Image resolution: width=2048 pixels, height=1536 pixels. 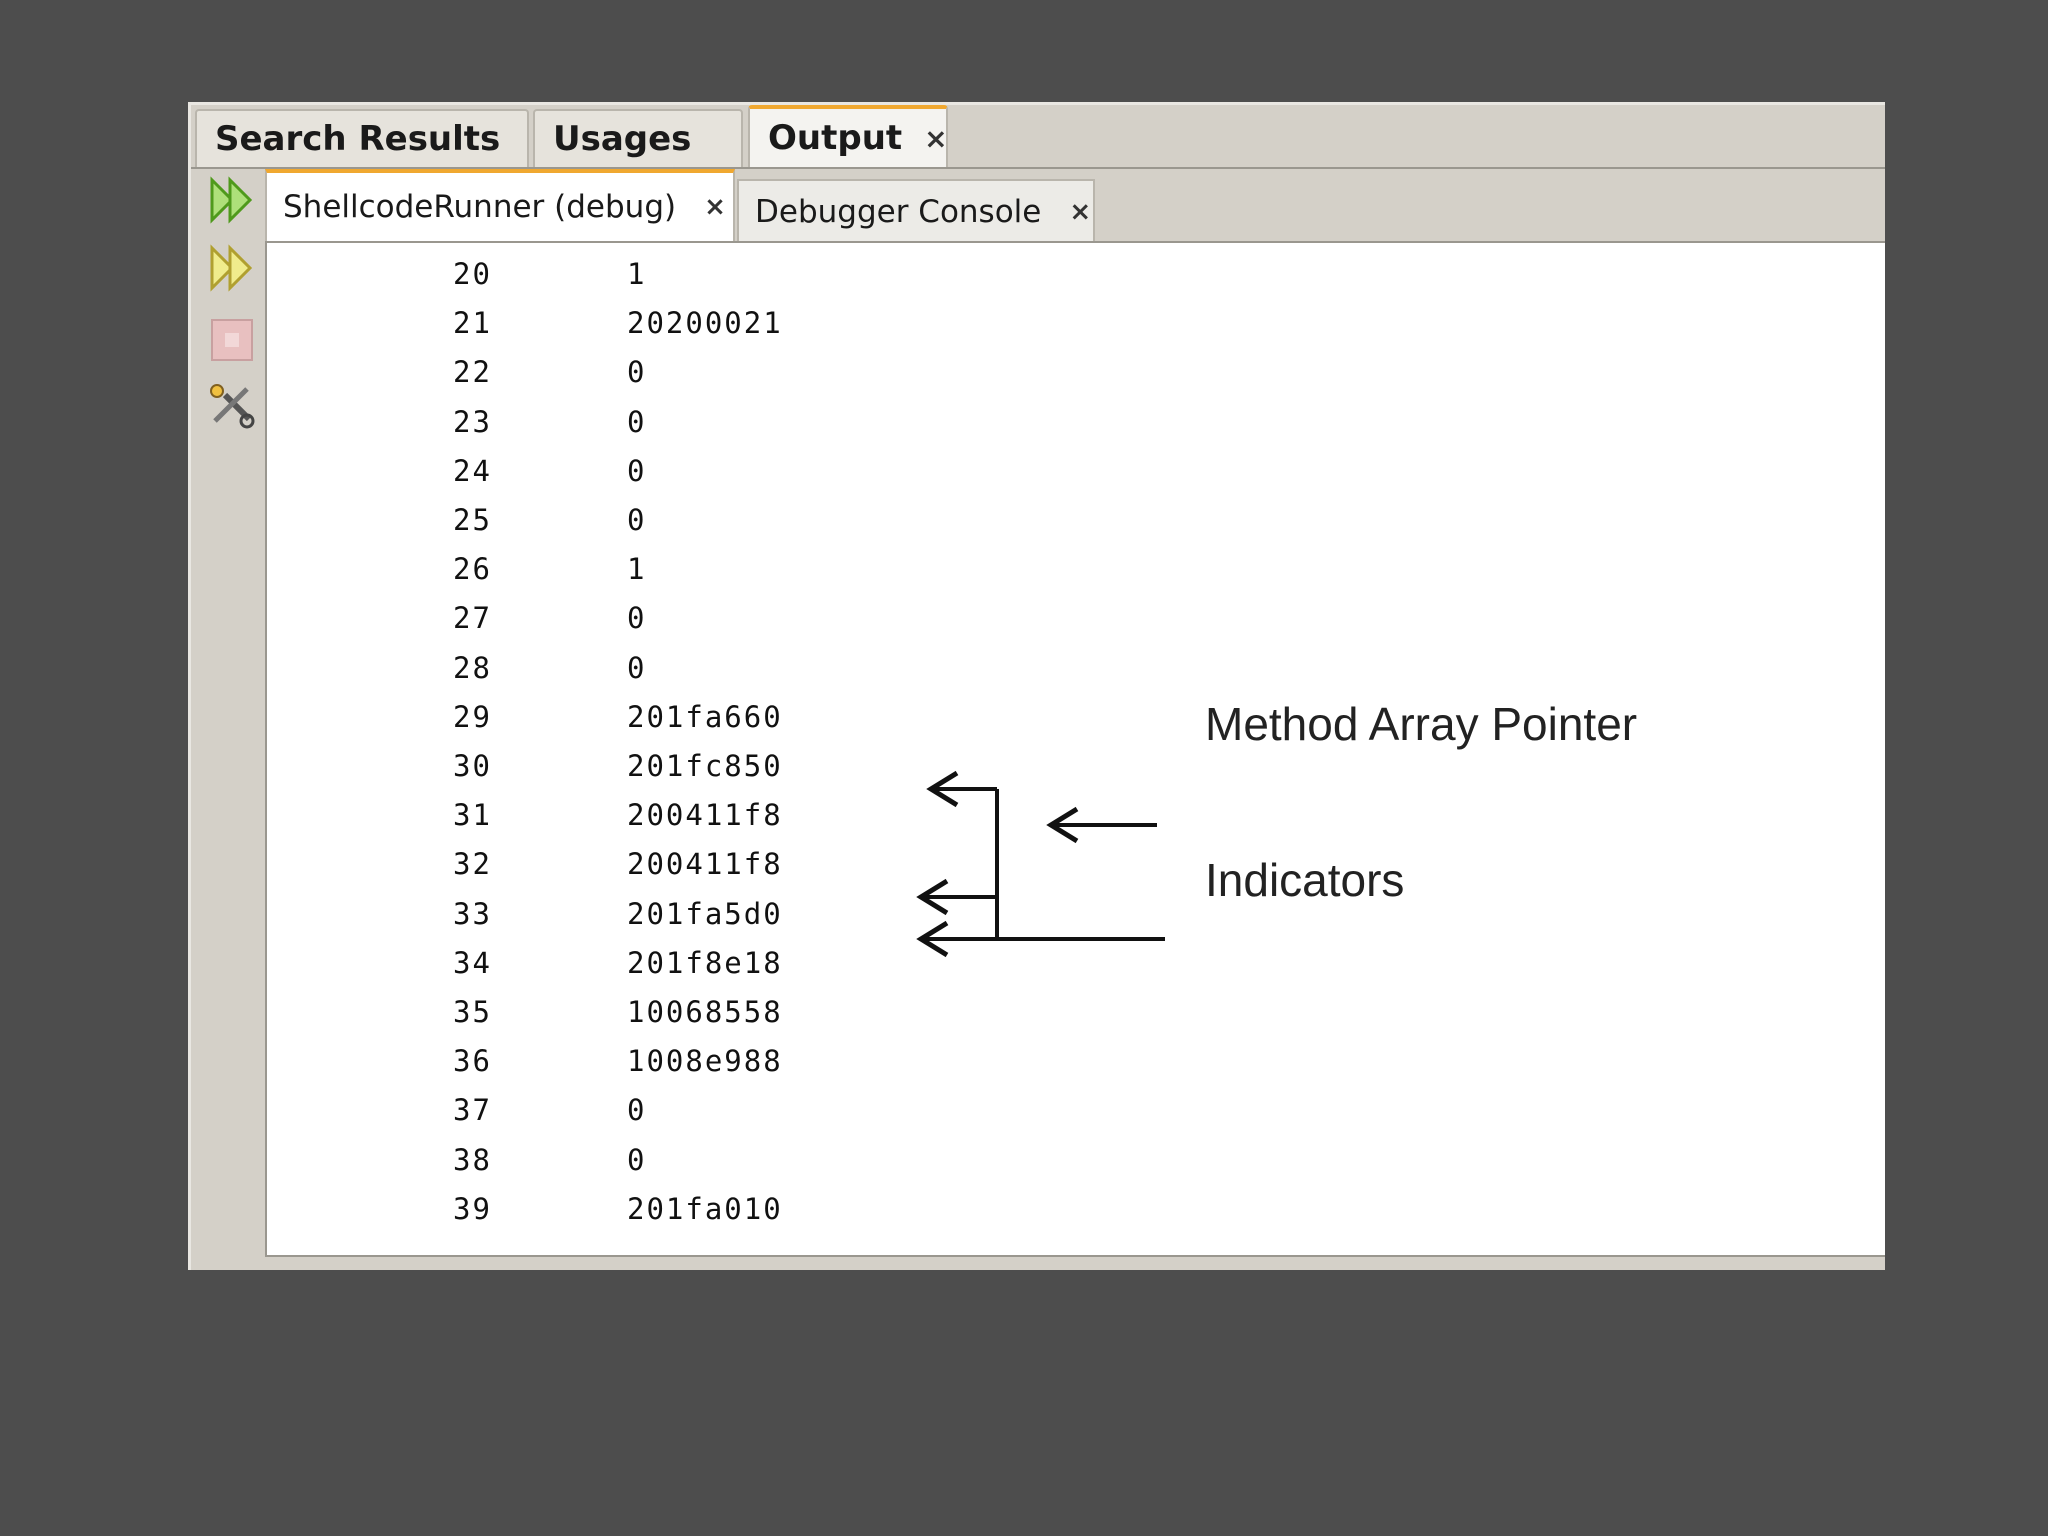 I want to click on rerun-button, so click(x=232, y=200).